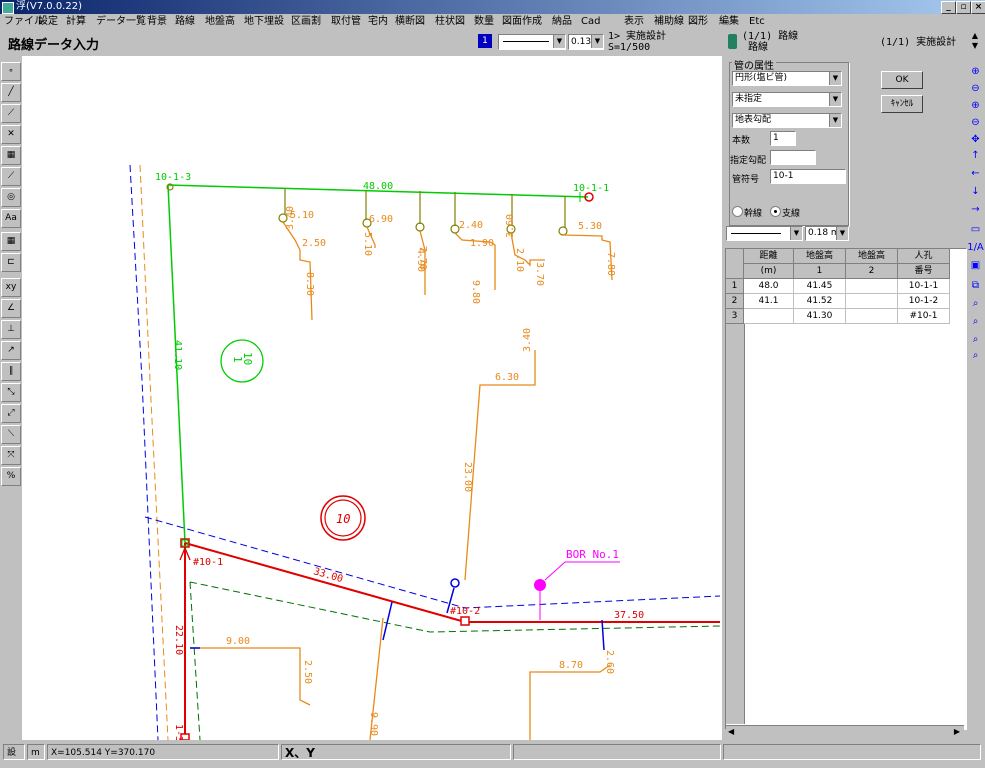  I want to click on line-style-select: ▼, so click(532, 42).